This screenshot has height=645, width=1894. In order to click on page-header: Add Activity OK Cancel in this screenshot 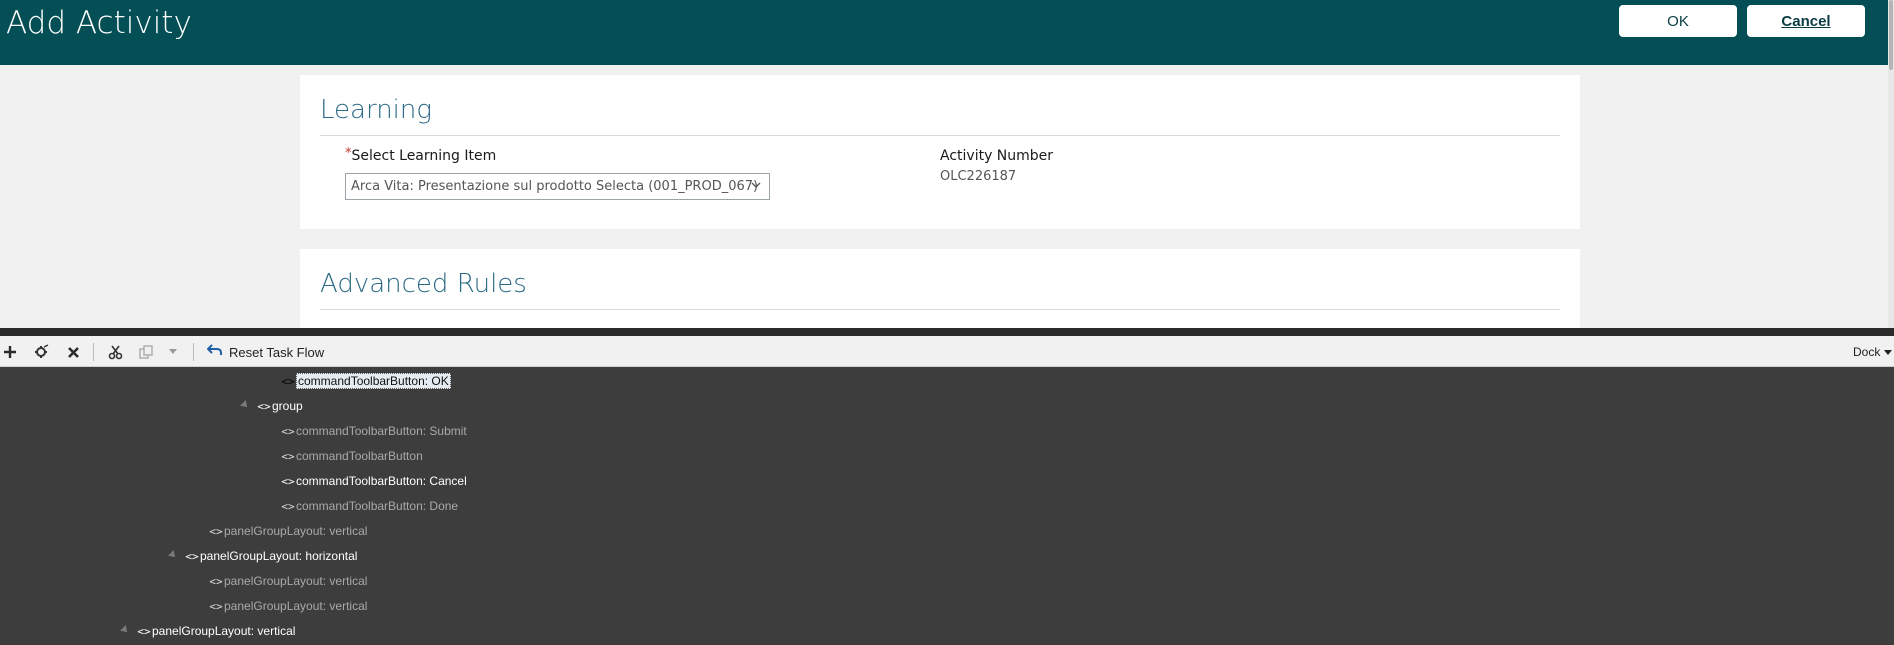, I will do `click(947, 32)`.